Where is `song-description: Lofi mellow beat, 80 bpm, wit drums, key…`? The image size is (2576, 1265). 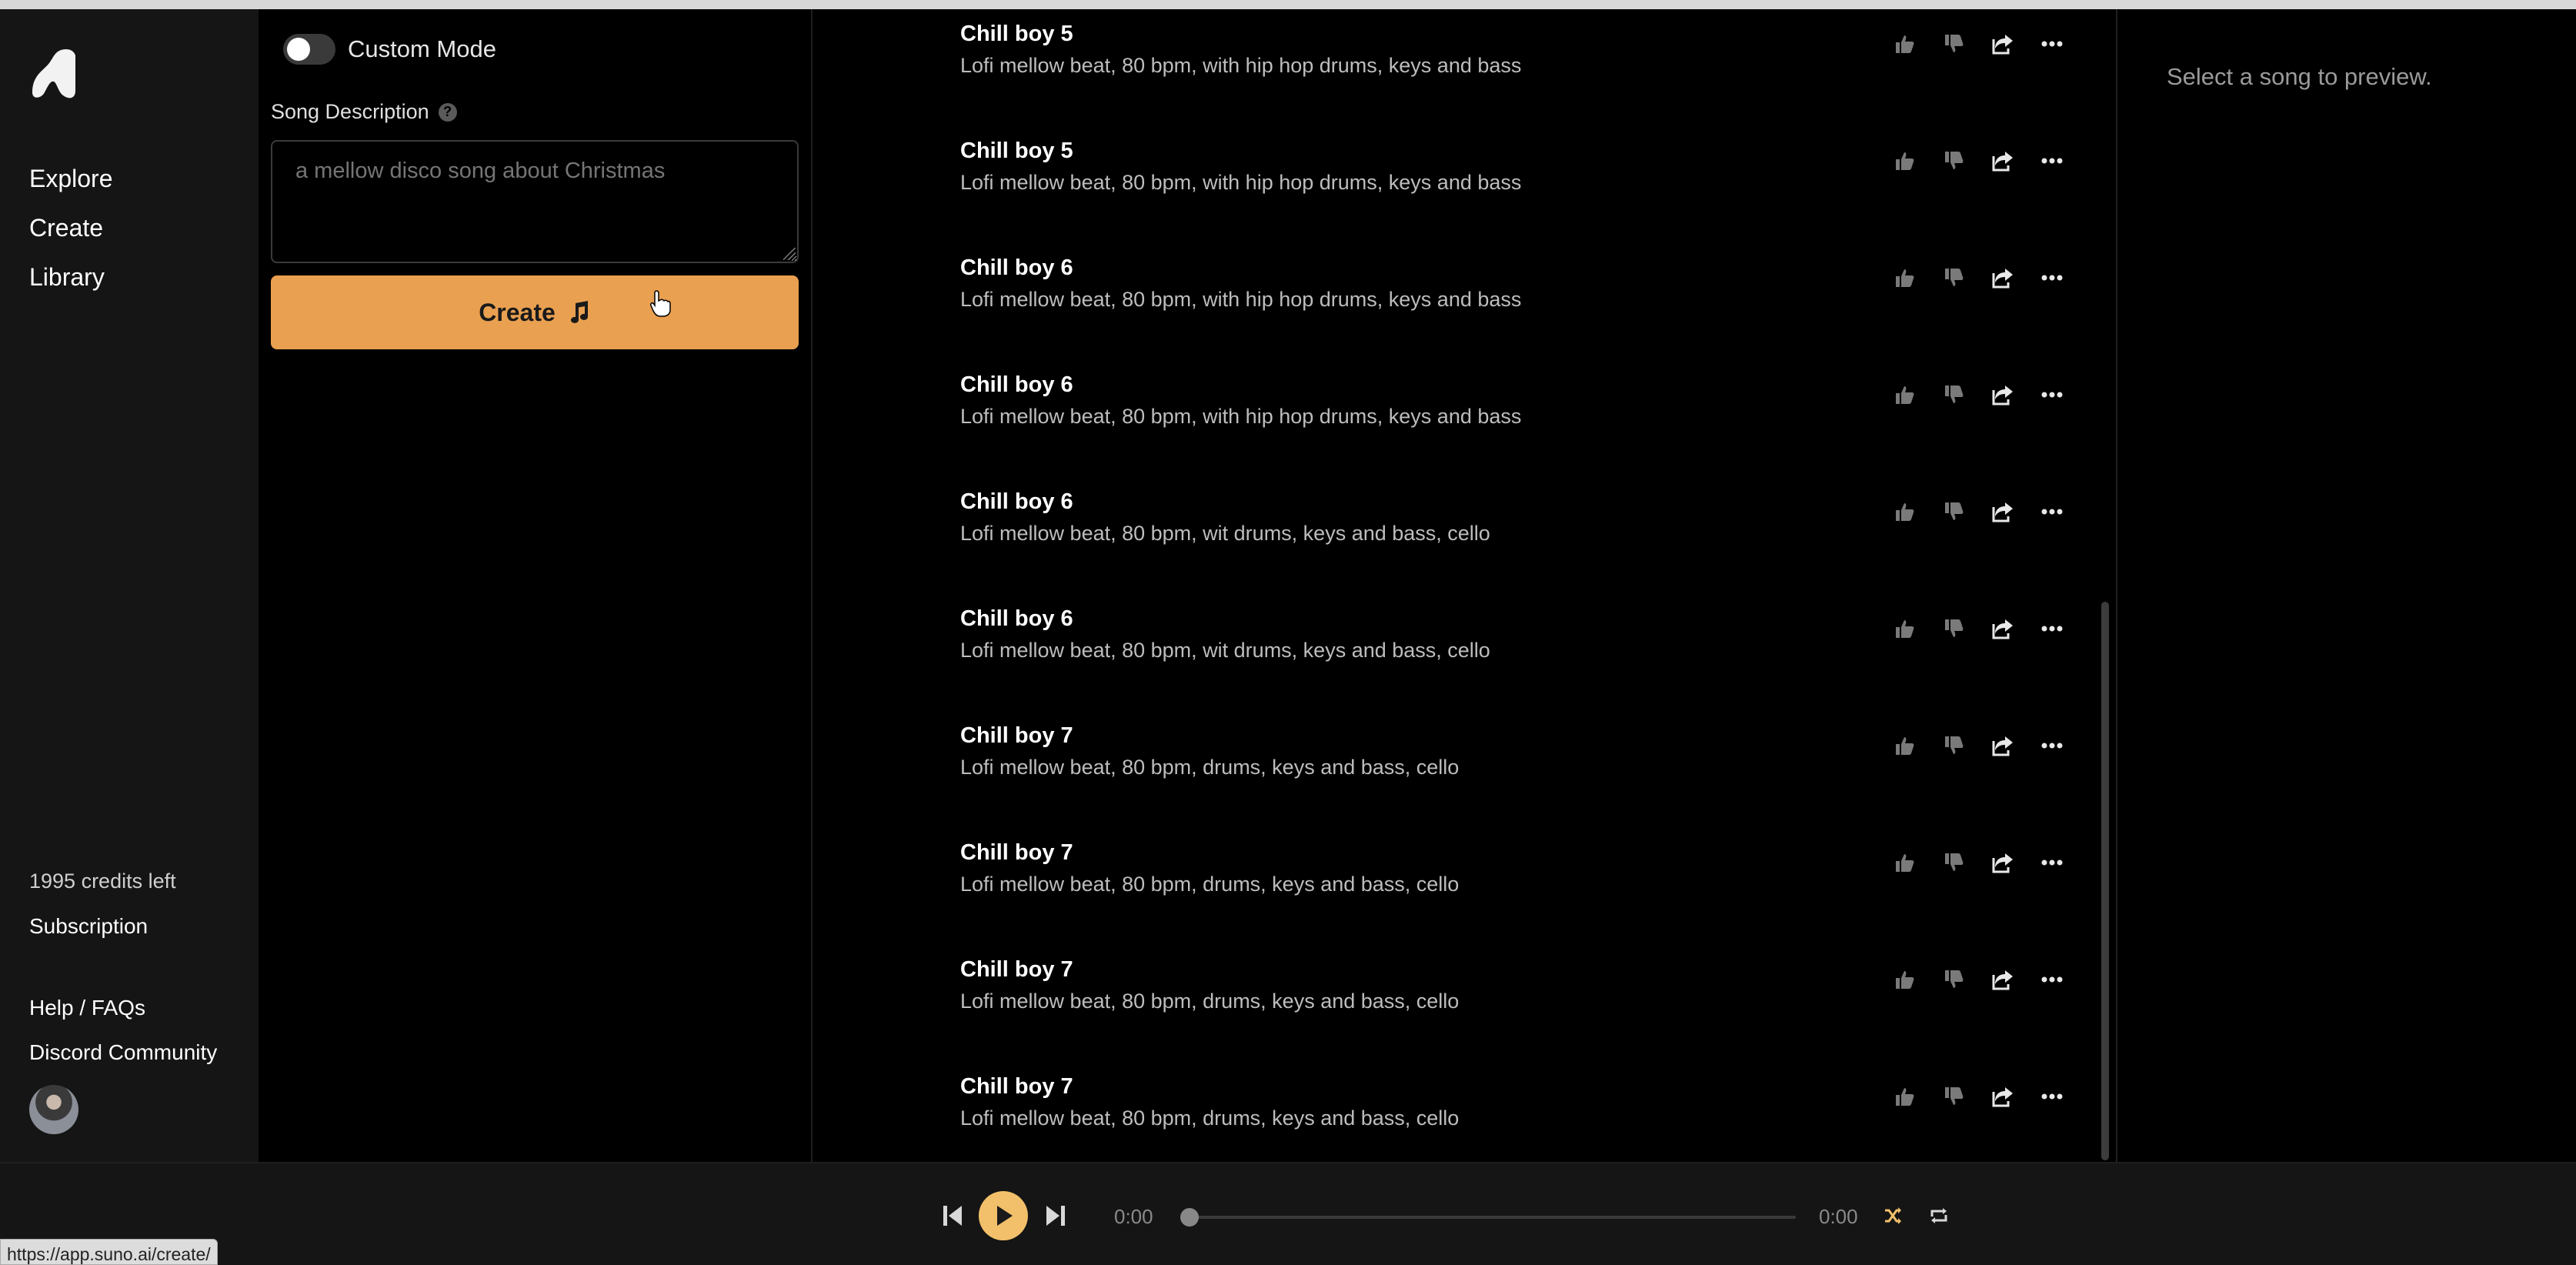
song-description: Lofi mellow beat, 80 bpm, wit drums, key… is located at coordinates (1225, 650).